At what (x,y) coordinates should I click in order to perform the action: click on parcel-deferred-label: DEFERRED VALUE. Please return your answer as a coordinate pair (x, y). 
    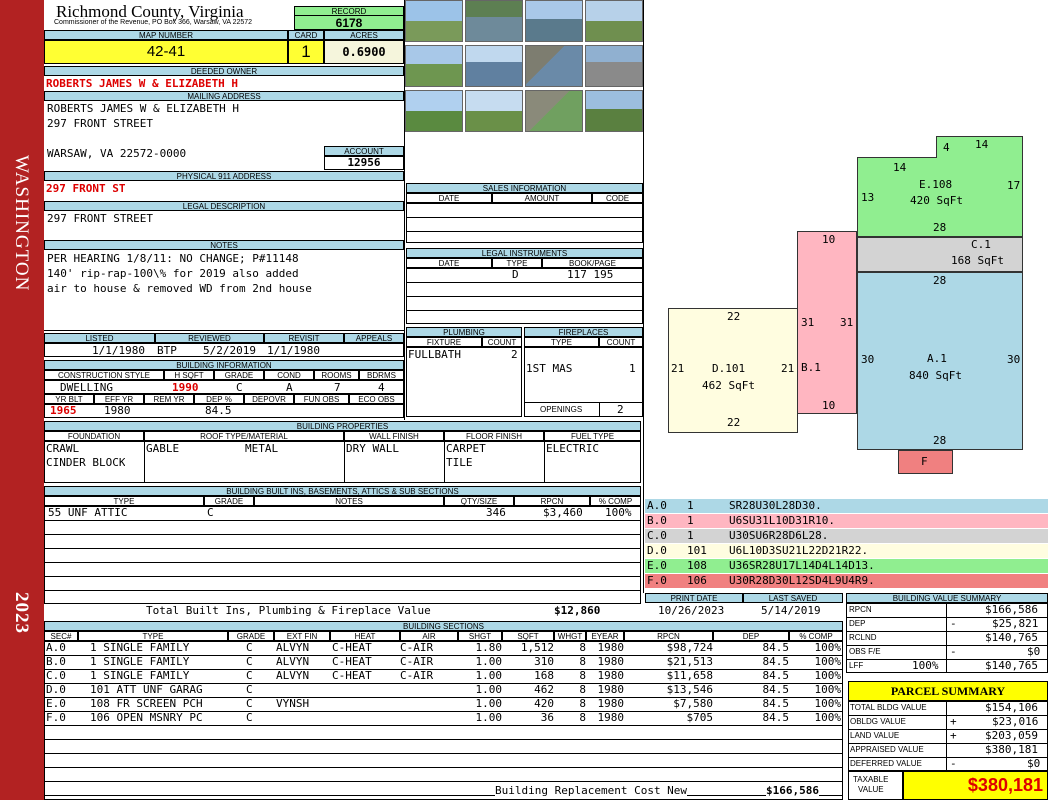
    Looking at the image, I should click on (886, 763).